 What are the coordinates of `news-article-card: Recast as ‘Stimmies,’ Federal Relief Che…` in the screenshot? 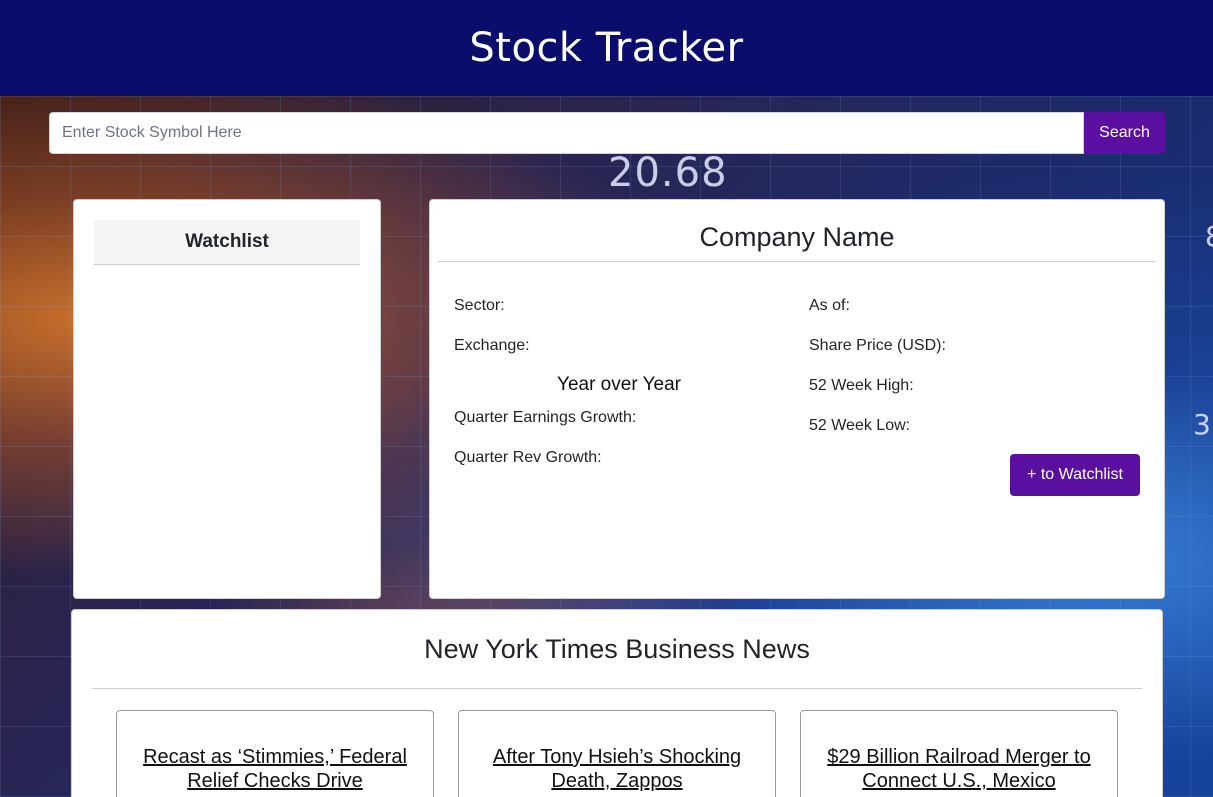 It's located at (275, 753).